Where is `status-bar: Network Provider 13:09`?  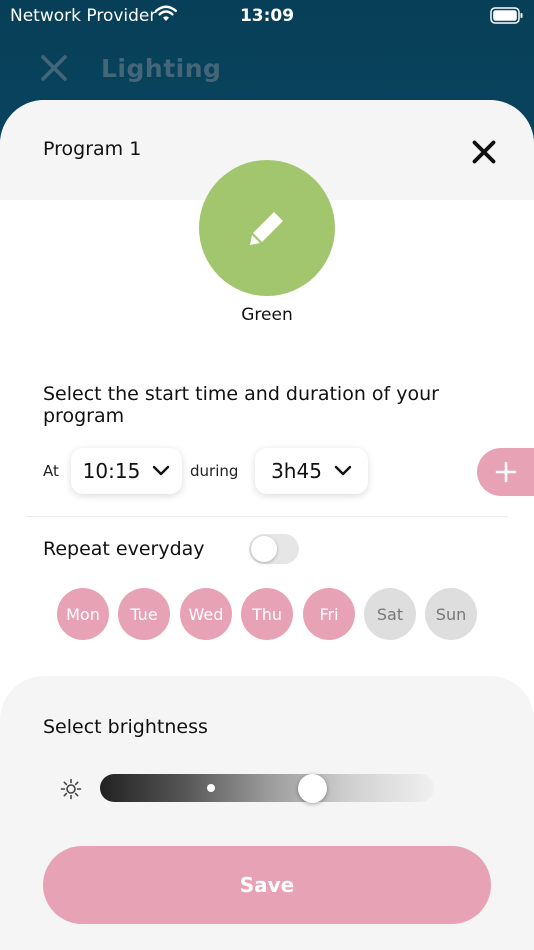 status-bar: Network Provider 13:09 is located at coordinates (267, 16).